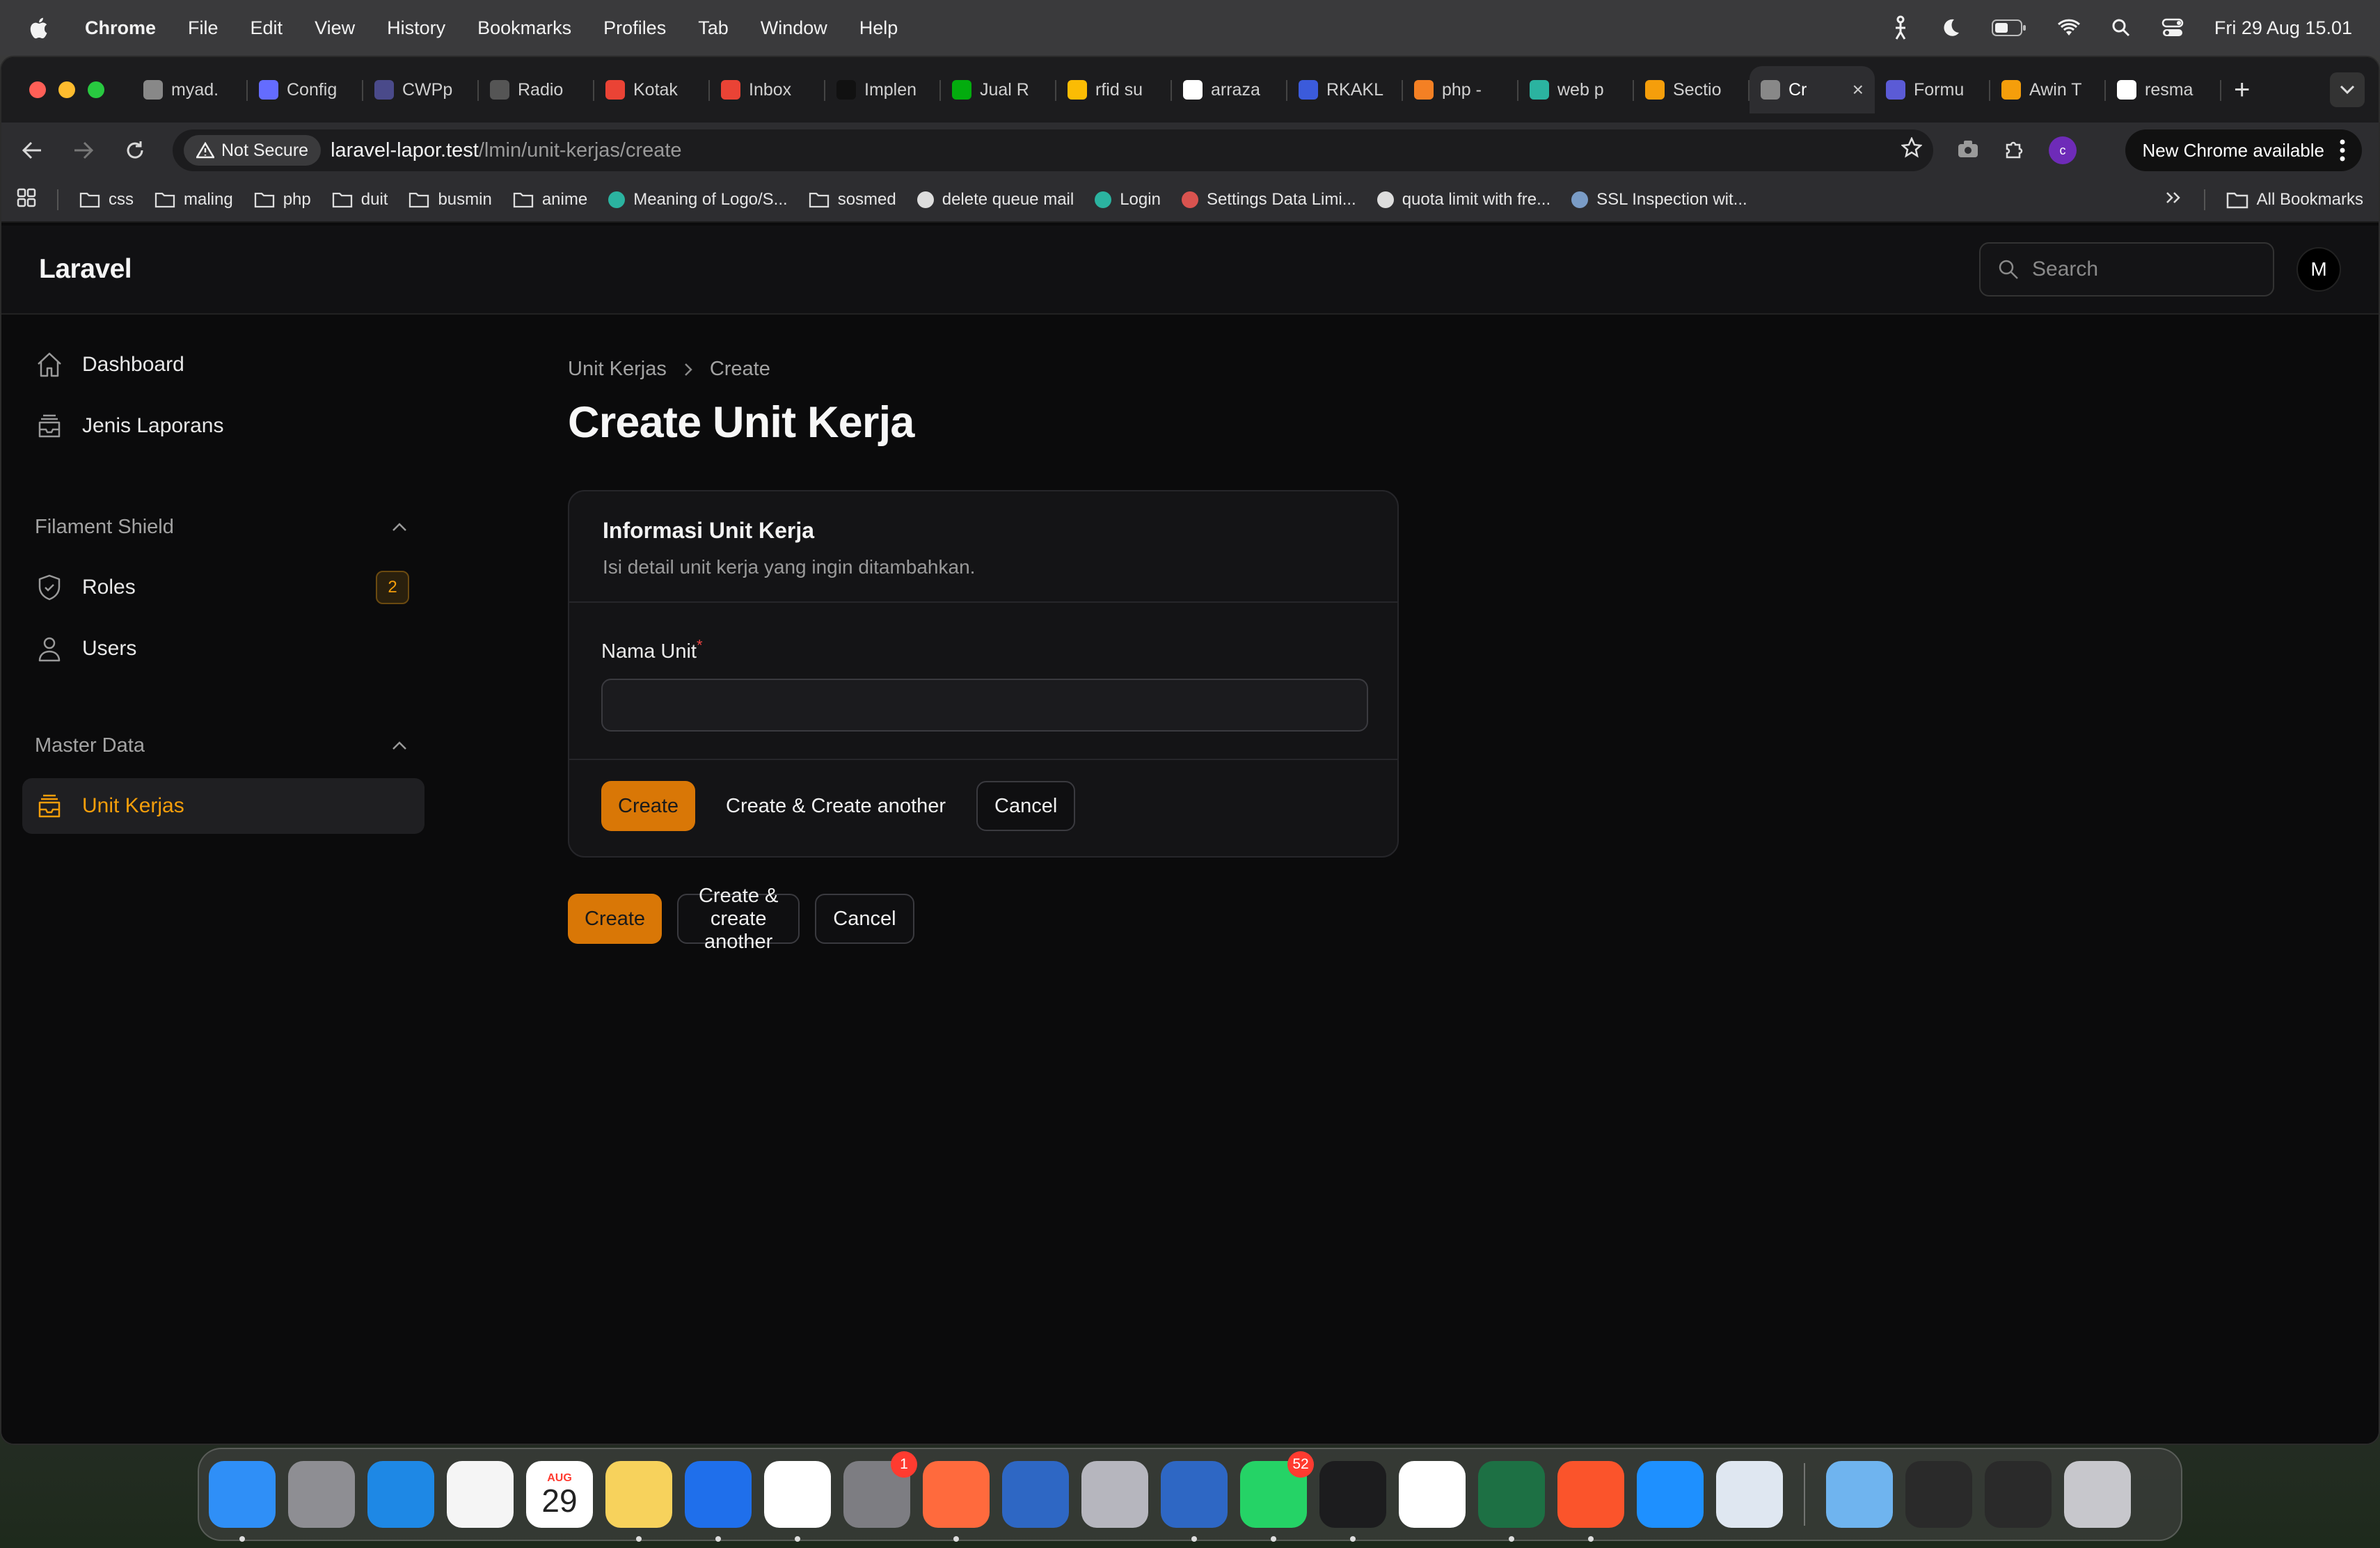 Image resolution: width=2380 pixels, height=1548 pixels. Describe the element at coordinates (1114, 1494) in the screenshot. I see `iphone-icon` at that location.